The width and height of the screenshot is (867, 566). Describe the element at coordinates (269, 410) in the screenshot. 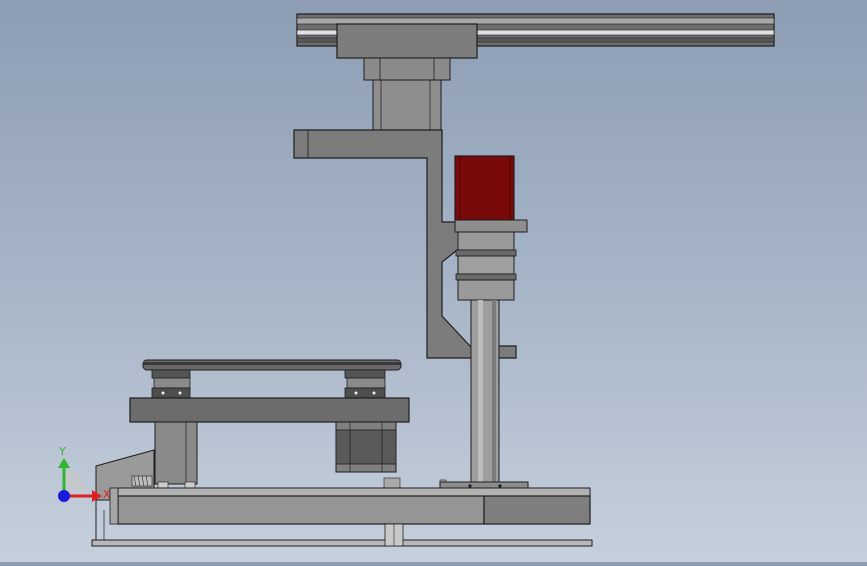

I see `middle-plate` at that location.